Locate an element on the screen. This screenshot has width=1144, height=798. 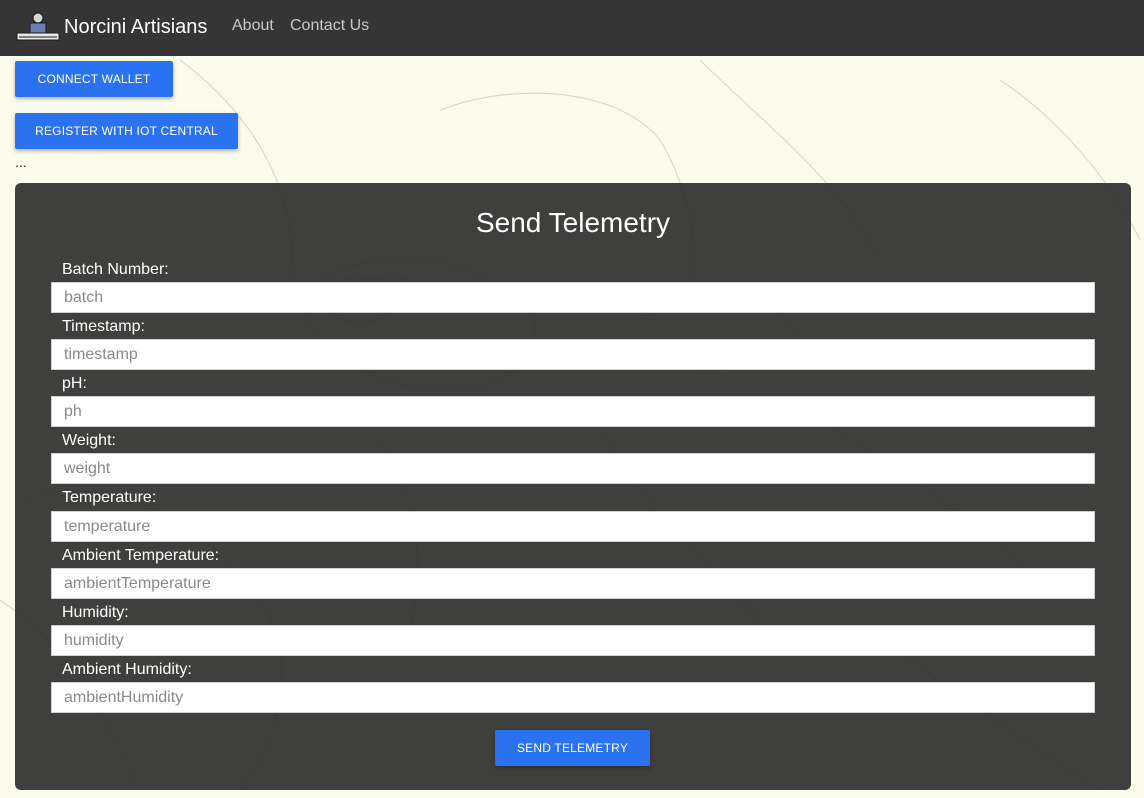
ph-input is located at coordinates (573, 411).